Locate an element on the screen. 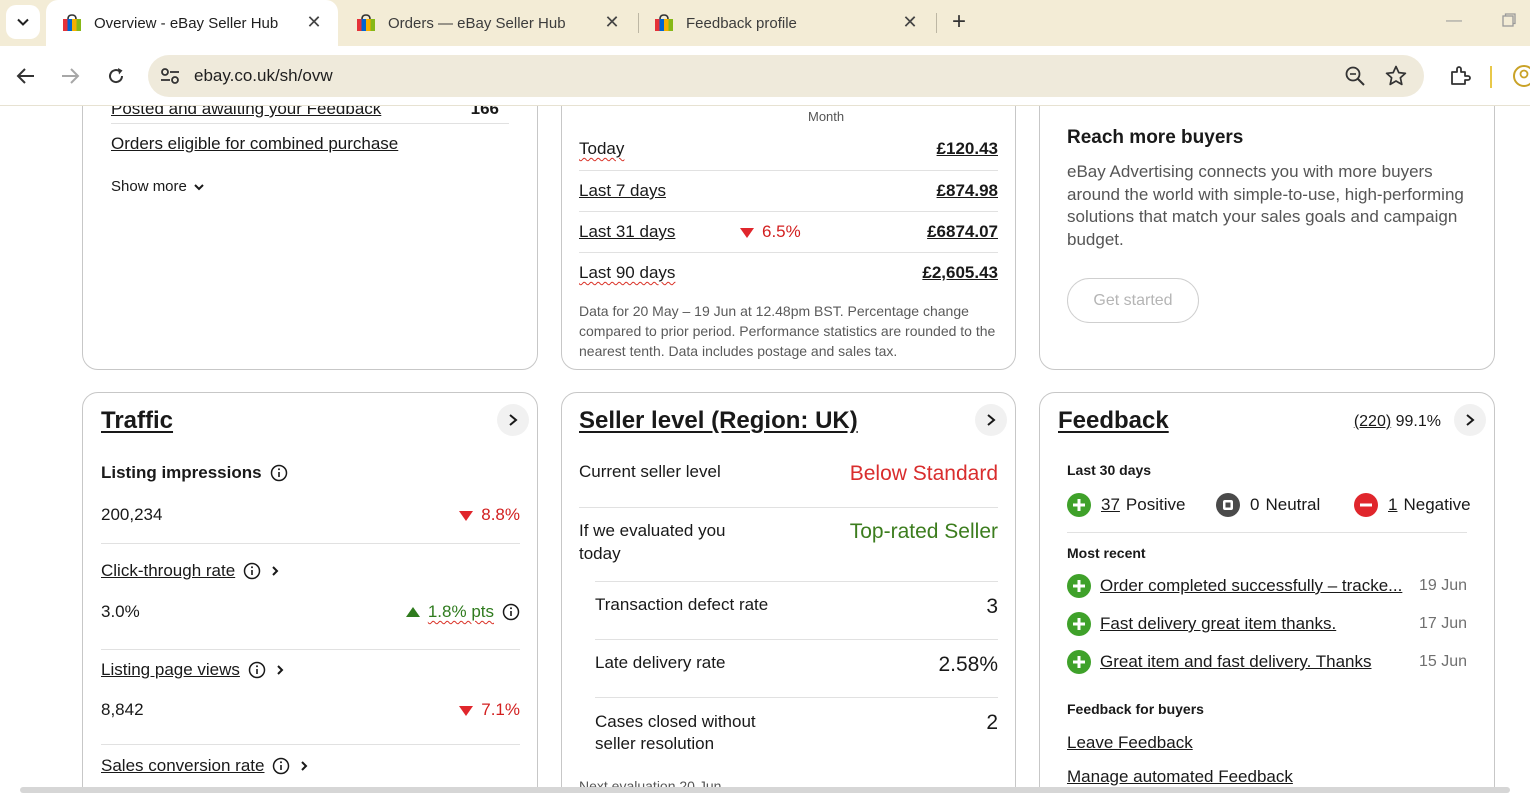 The image size is (1530, 793). sales-change-down: 6.5% is located at coordinates (770, 232).